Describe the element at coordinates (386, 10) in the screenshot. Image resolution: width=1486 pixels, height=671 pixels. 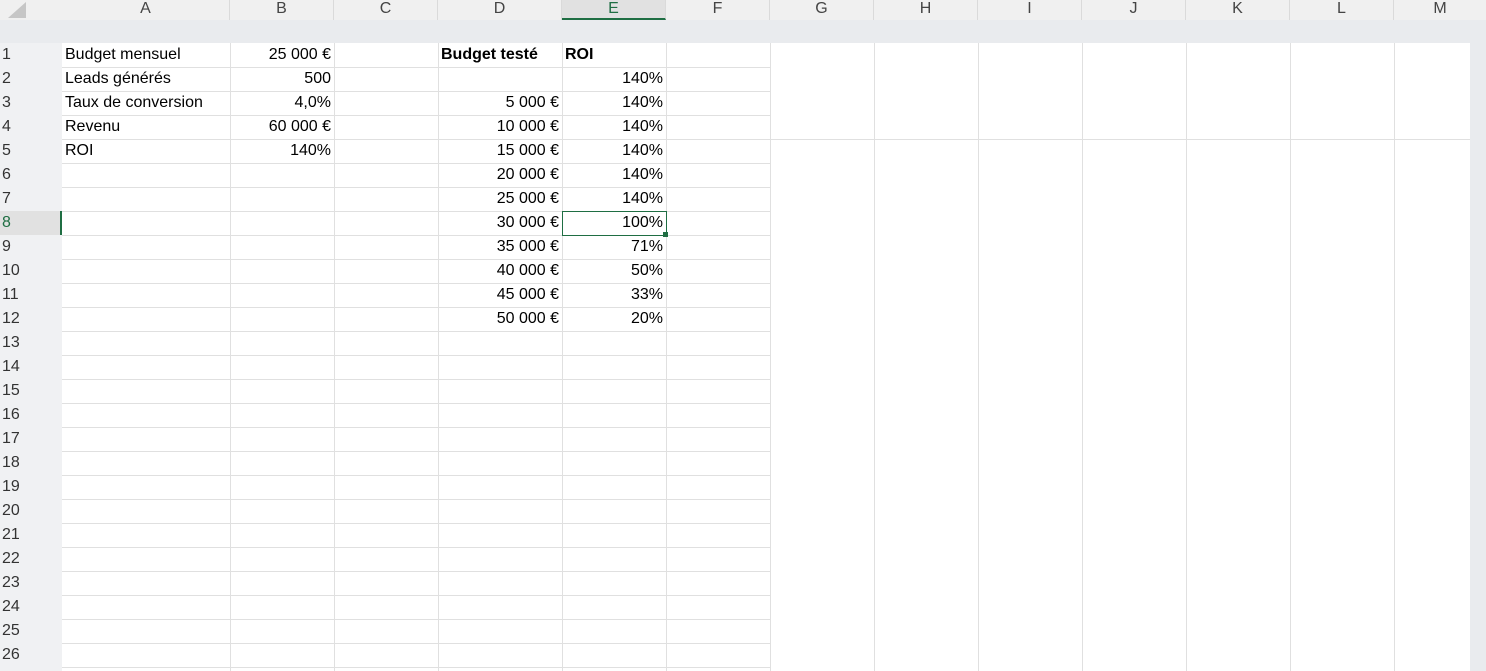
I see `column-header-c: C` at that location.